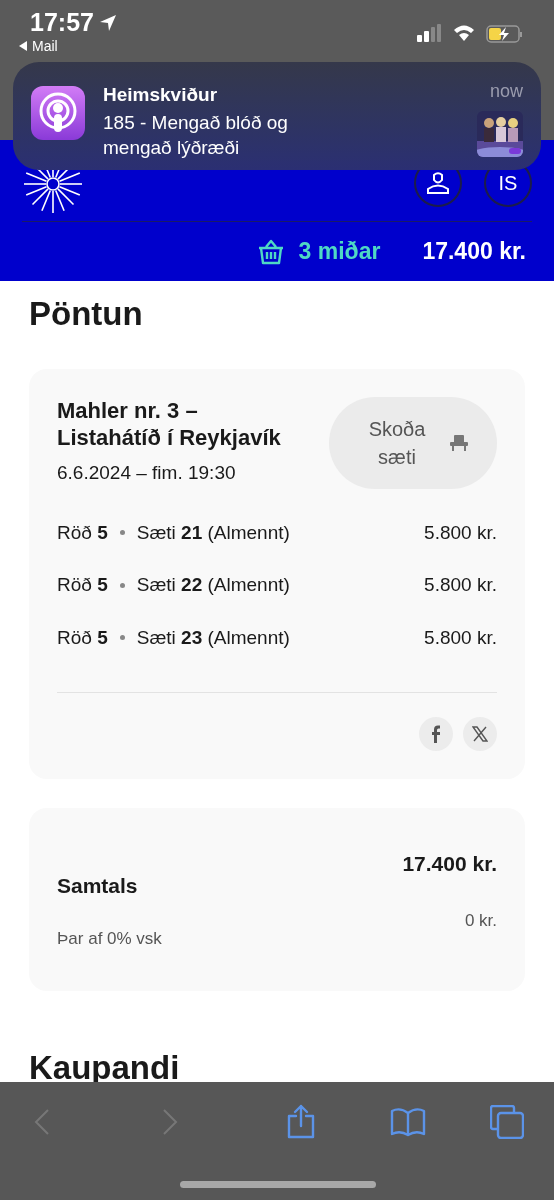 The image size is (554, 1200). Describe the element at coordinates (449, 864) in the screenshot. I see `total-amount: 17.400 kr.` at that location.